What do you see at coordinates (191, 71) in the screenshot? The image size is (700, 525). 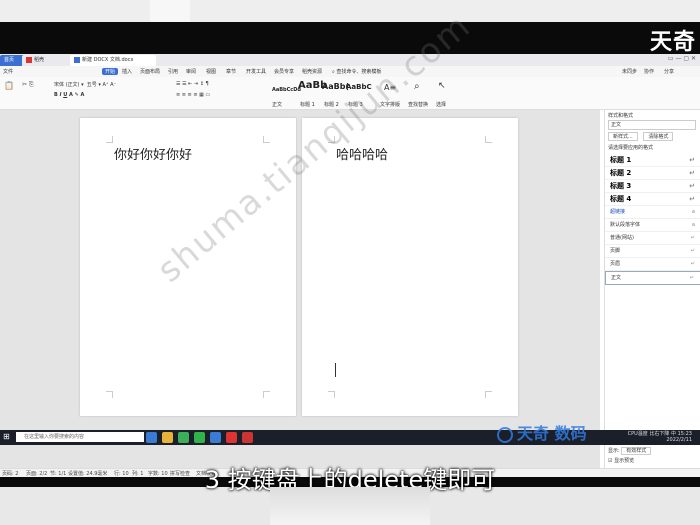 I see `menu-review: 审阅` at bounding box center [191, 71].